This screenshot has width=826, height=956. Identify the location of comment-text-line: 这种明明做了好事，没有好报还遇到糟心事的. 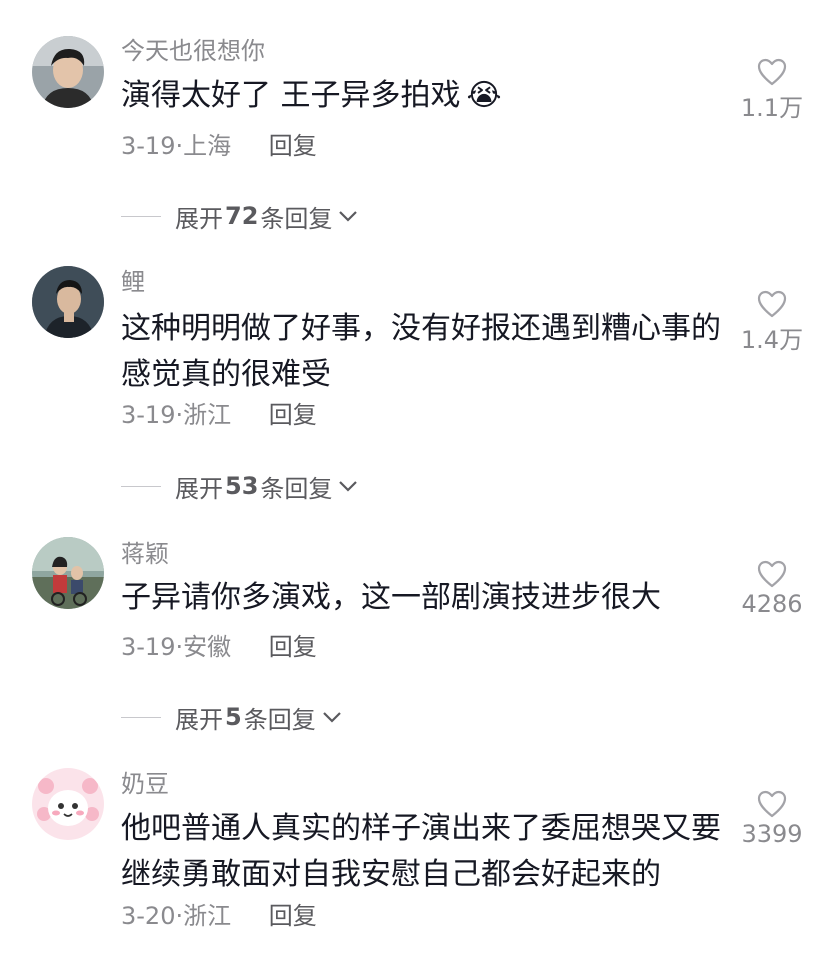
(421, 328).